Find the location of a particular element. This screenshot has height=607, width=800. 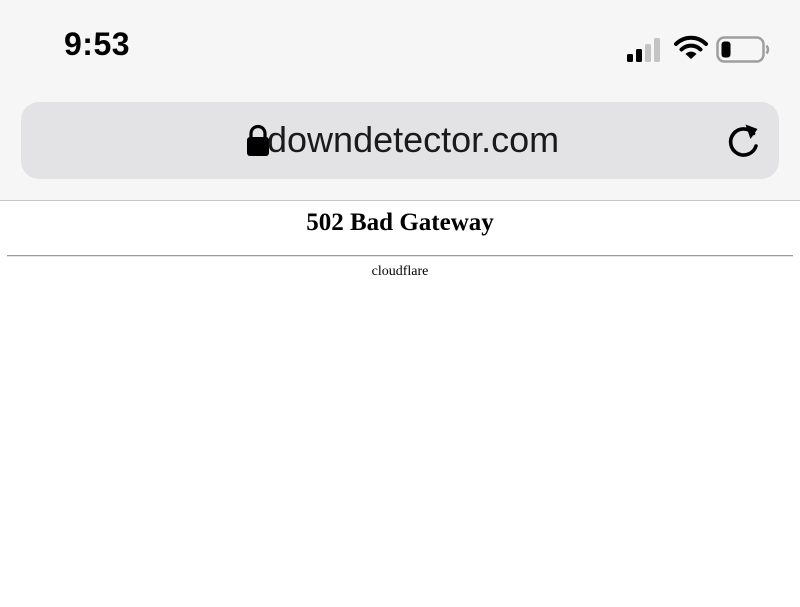

reload-icon is located at coordinates (743, 142).